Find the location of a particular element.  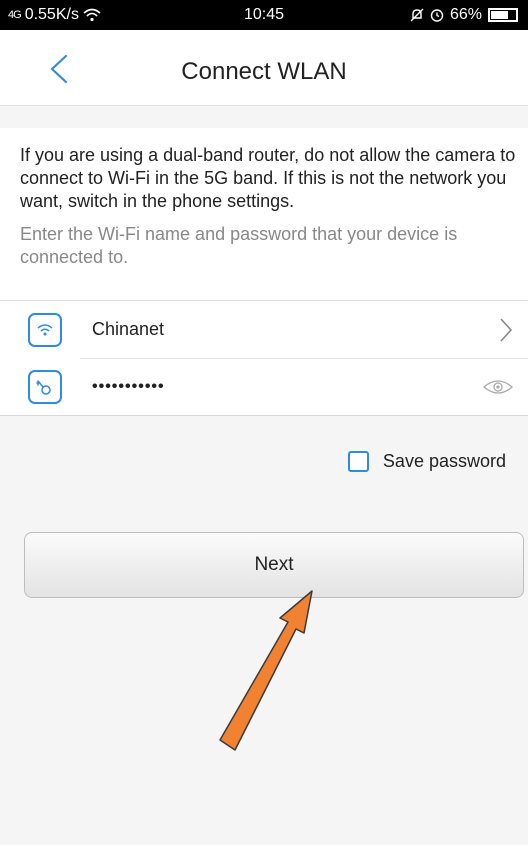

eye-icon is located at coordinates (498, 387).